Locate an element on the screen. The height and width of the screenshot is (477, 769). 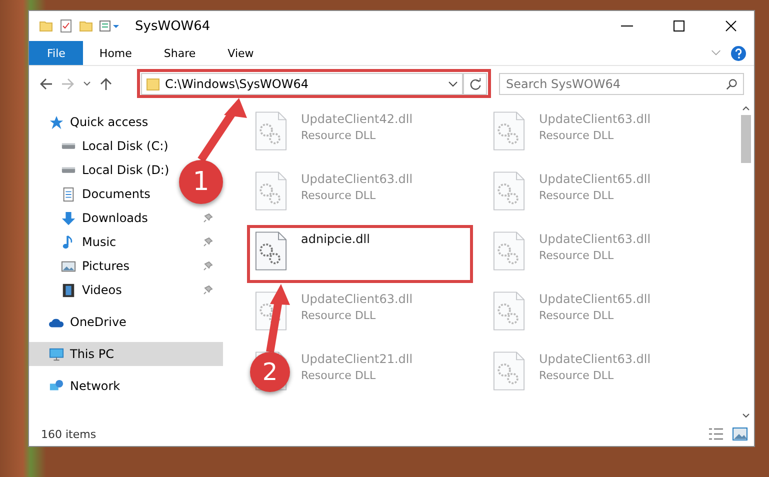
monitor-icon is located at coordinates (56, 354).